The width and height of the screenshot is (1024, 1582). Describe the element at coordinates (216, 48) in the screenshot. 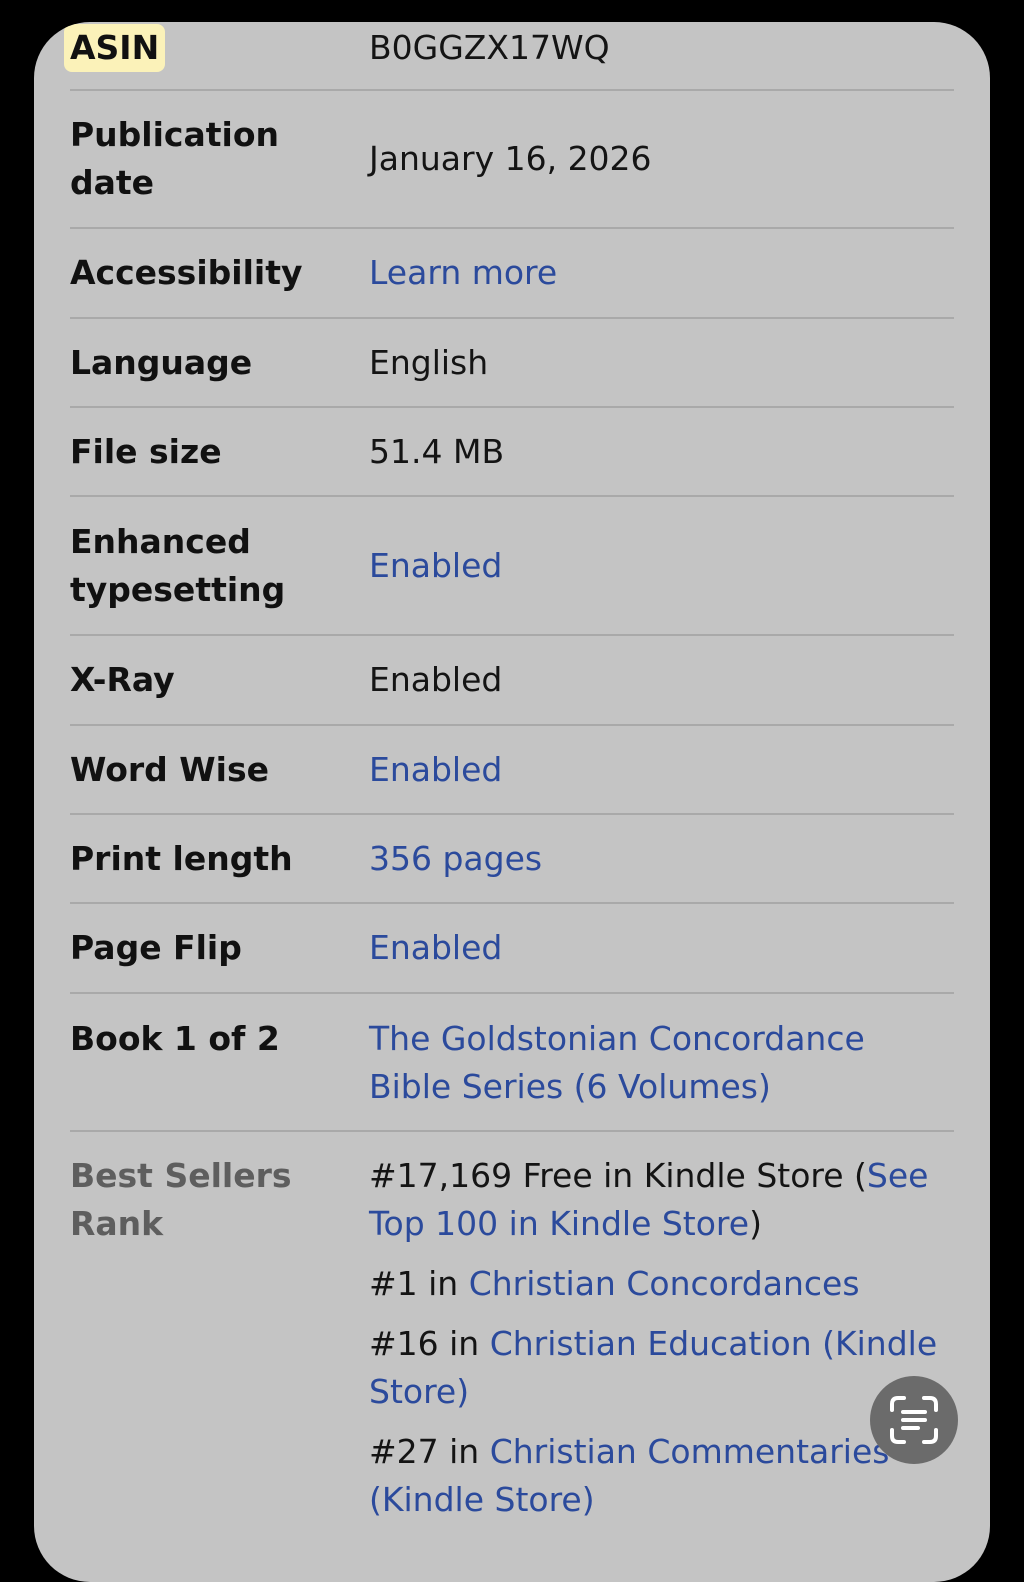

I see `asin-label: ASIN` at that location.